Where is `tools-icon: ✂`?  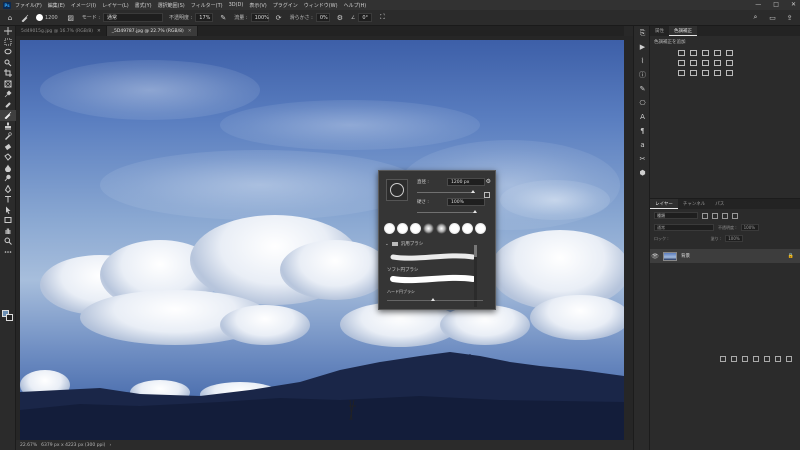
tools-icon: ✂ is located at coordinates (642, 159).